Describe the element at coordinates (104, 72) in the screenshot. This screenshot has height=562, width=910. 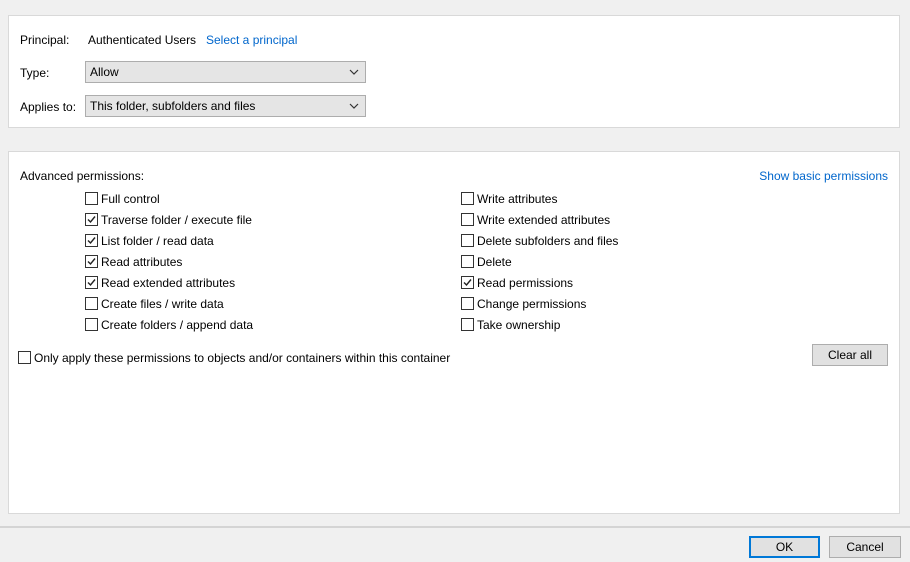
I see `type-select-value: Allow` at that location.